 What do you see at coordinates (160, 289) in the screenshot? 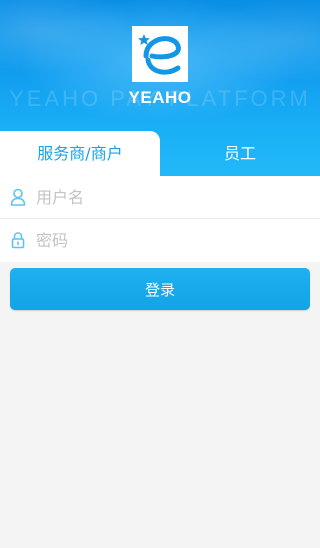
I see `login-button: 登录` at bounding box center [160, 289].